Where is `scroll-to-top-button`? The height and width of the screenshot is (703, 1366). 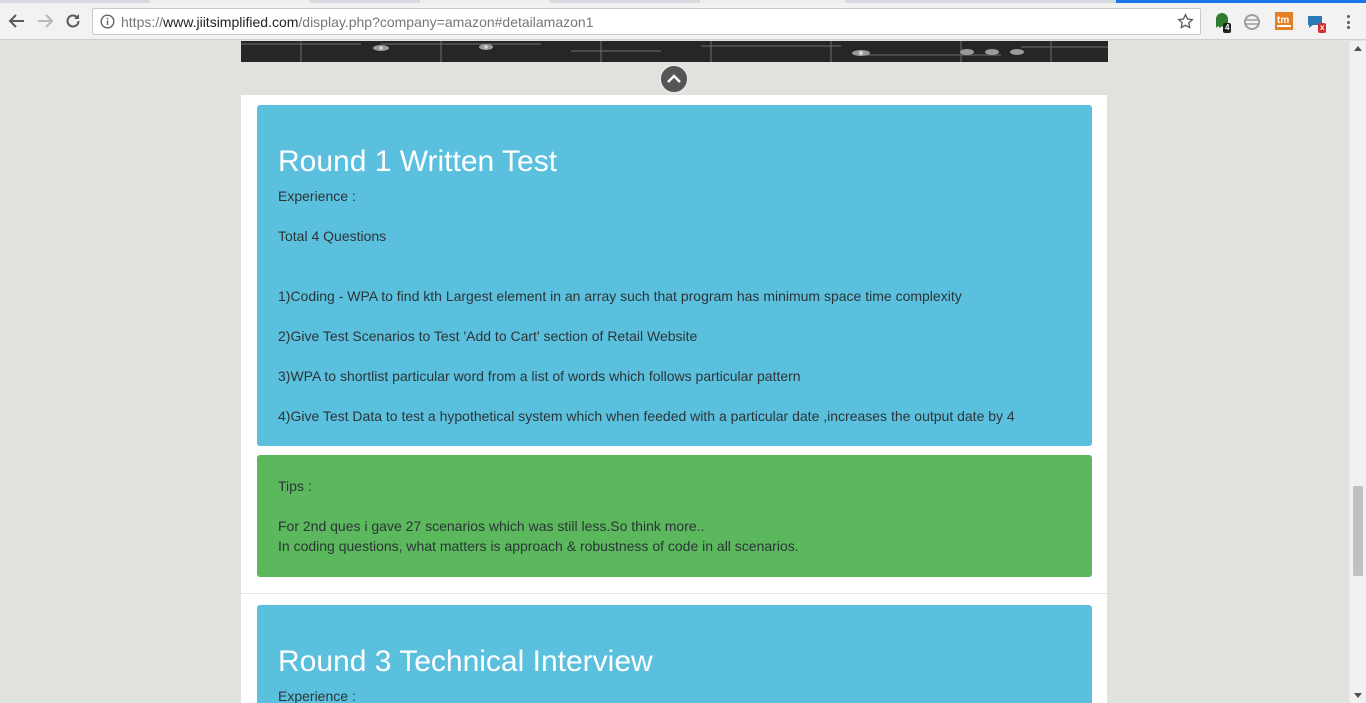 scroll-to-top-button is located at coordinates (674, 79).